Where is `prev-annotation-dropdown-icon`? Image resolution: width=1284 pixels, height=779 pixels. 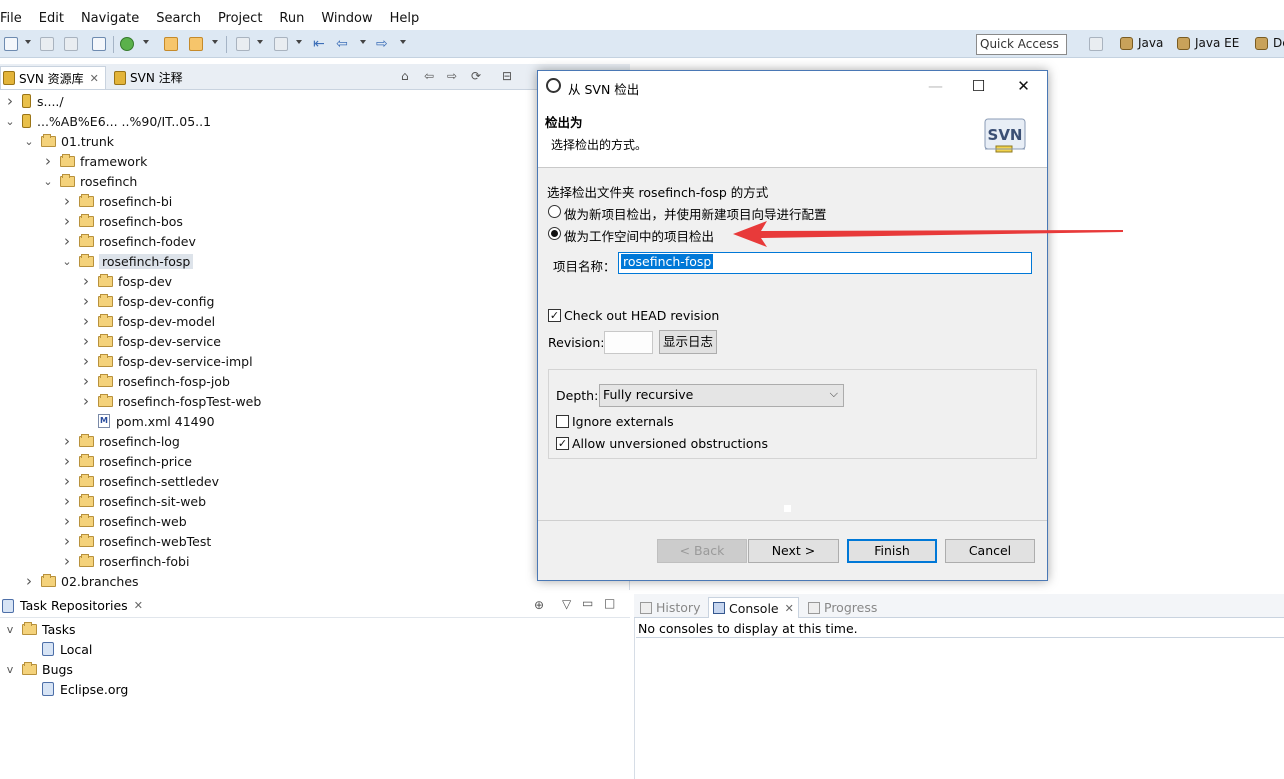 prev-annotation-dropdown-icon is located at coordinates (299, 42).